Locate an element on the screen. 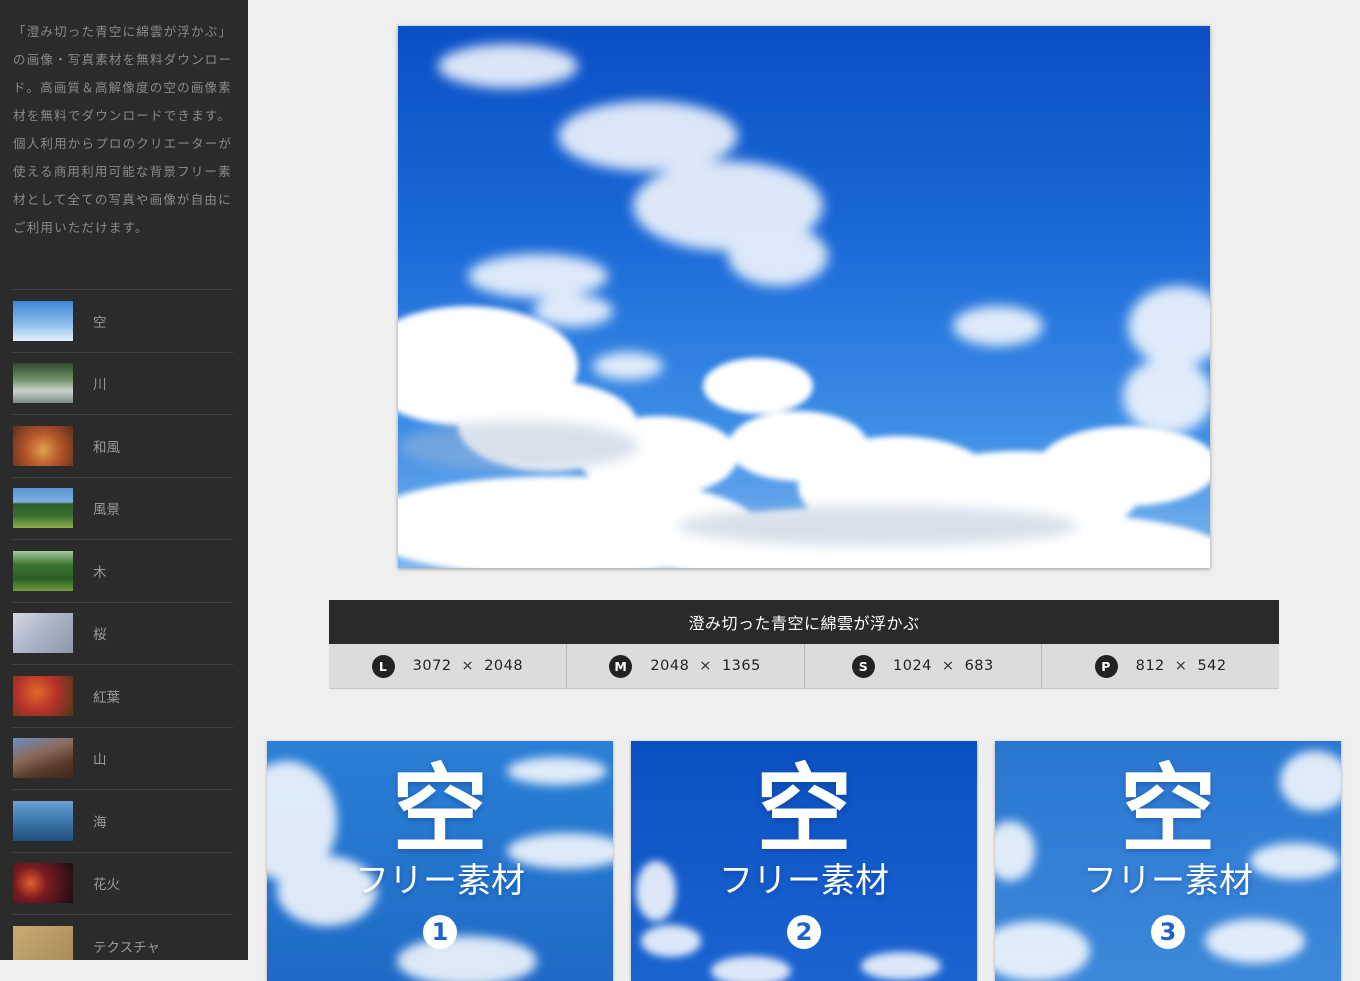 The height and width of the screenshot is (981, 1360). category-label: 空 is located at coordinates (100, 322).